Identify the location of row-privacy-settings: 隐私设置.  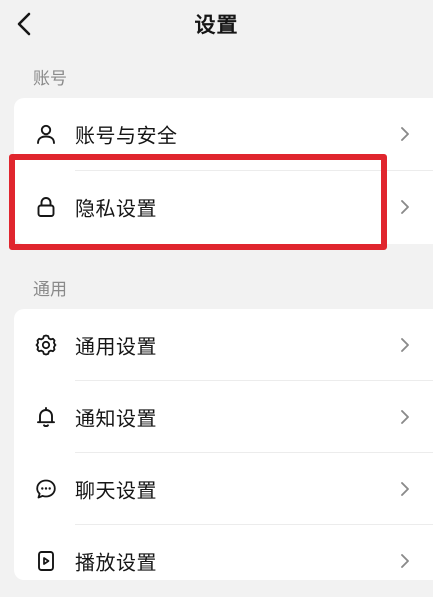
(223, 207).